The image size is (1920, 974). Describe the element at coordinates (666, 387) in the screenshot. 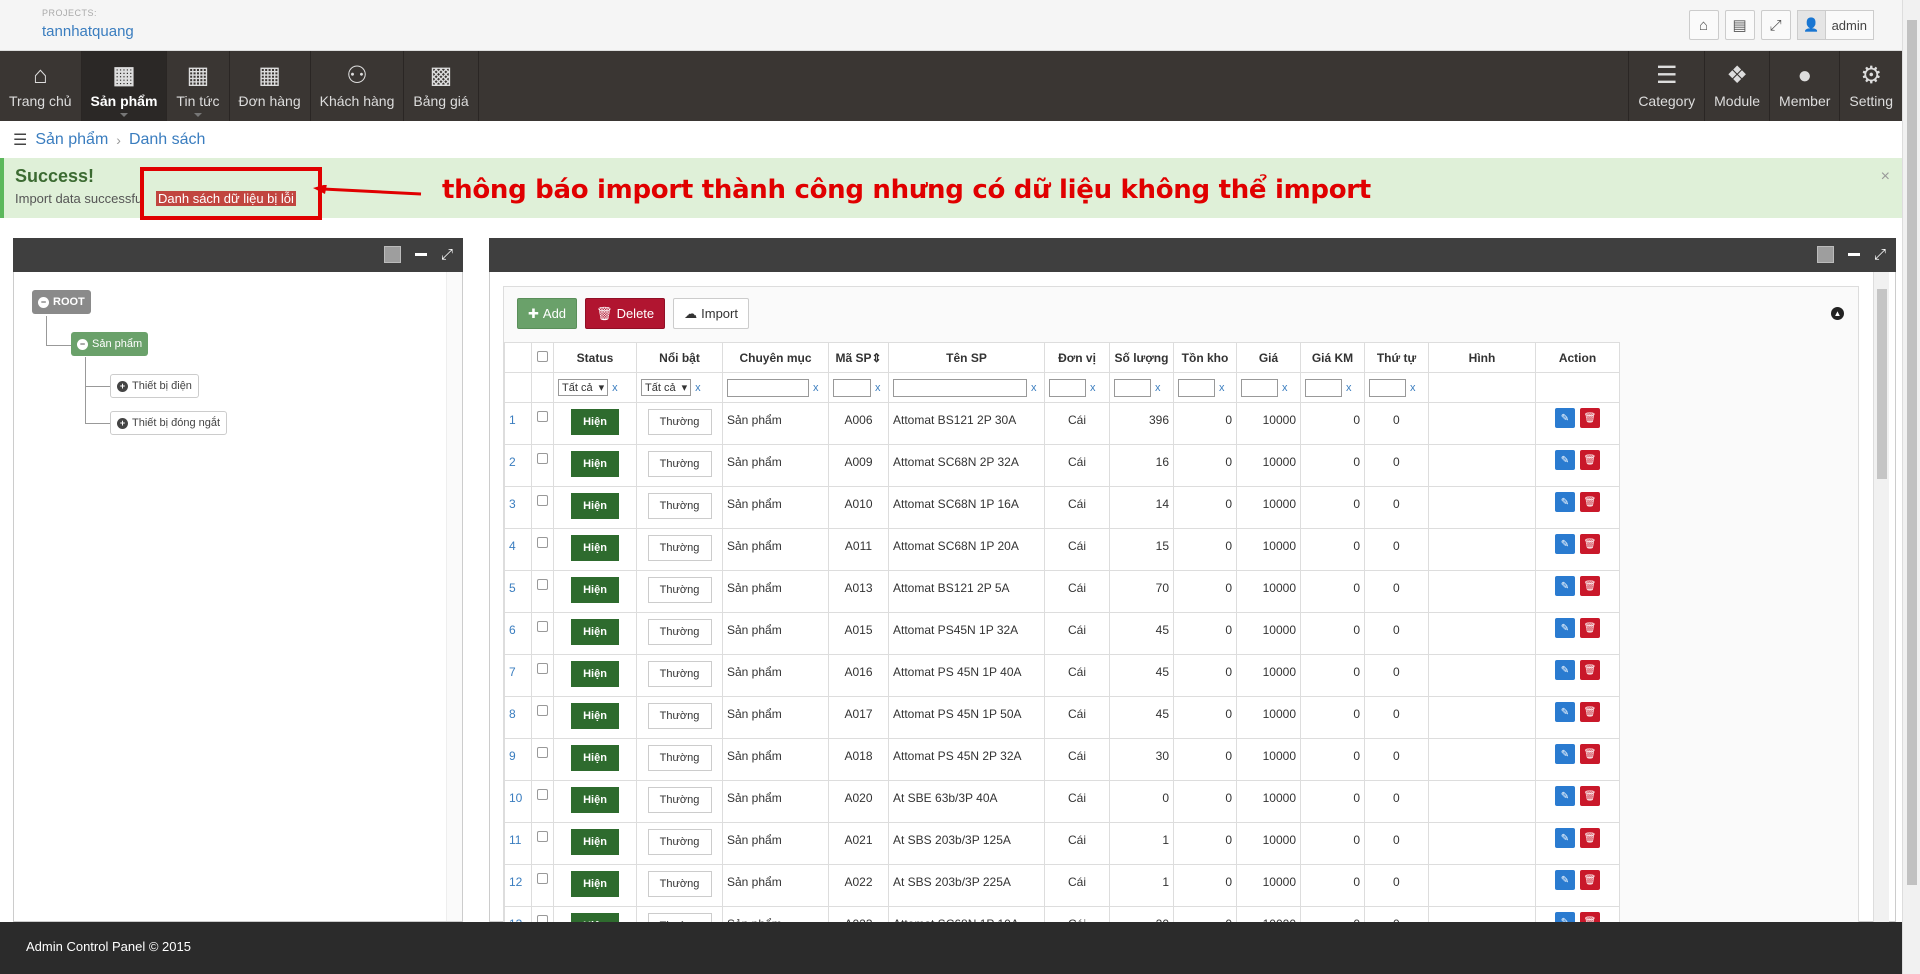

I see `featured-filter-select: Tất cả ▾` at that location.